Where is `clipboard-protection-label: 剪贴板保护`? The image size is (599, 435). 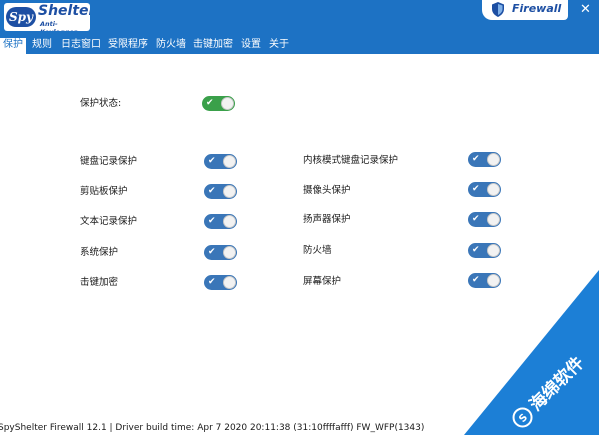 clipboard-protection-label: 剪贴板保护 is located at coordinates (104, 191).